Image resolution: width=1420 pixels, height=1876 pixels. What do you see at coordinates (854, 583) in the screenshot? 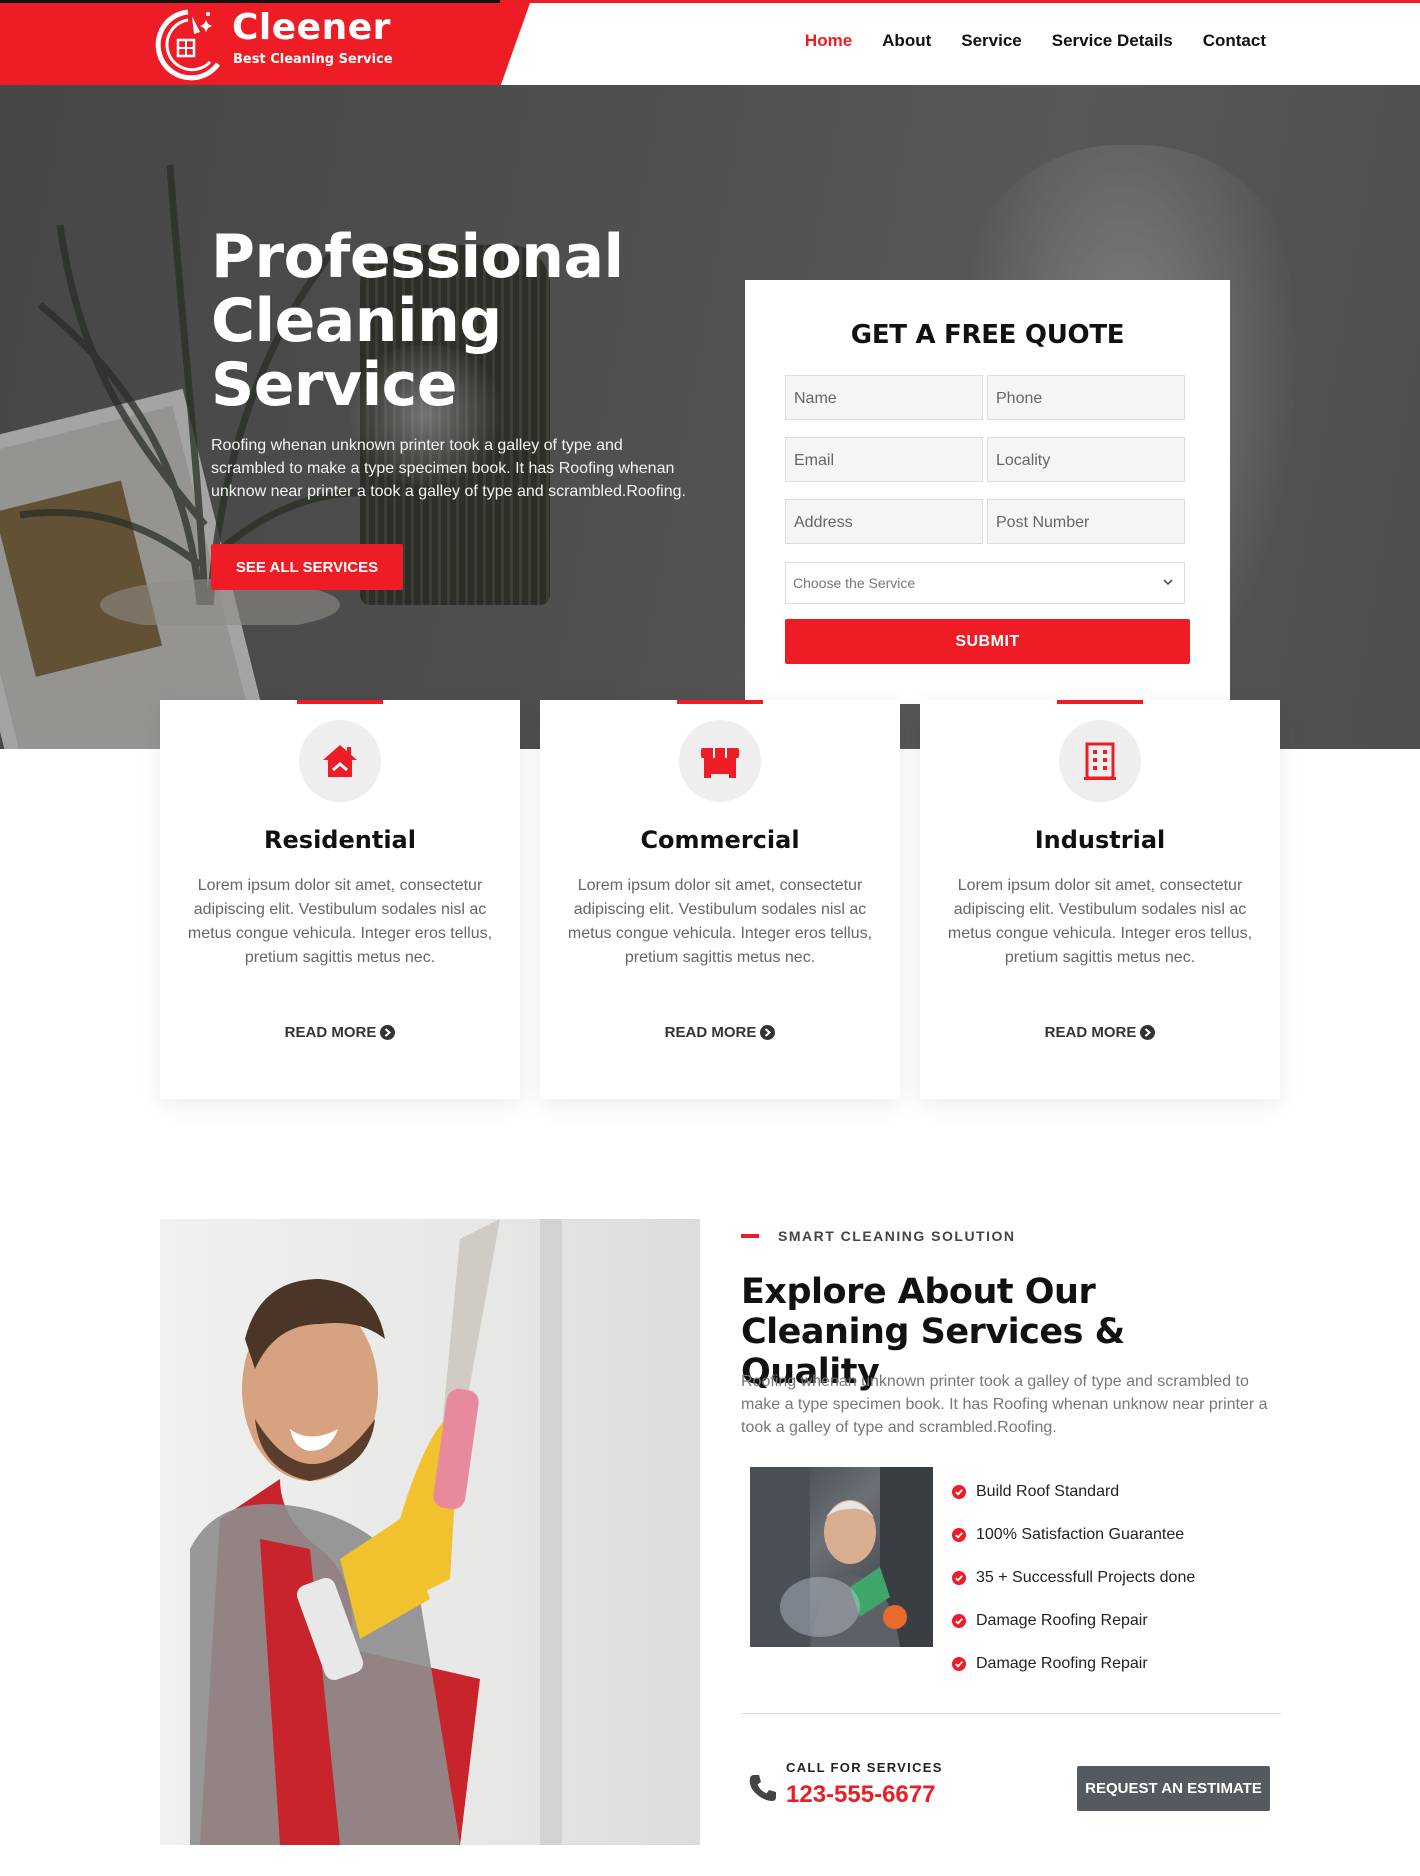
I see `service-select-value: Choose the Service` at bounding box center [854, 583].